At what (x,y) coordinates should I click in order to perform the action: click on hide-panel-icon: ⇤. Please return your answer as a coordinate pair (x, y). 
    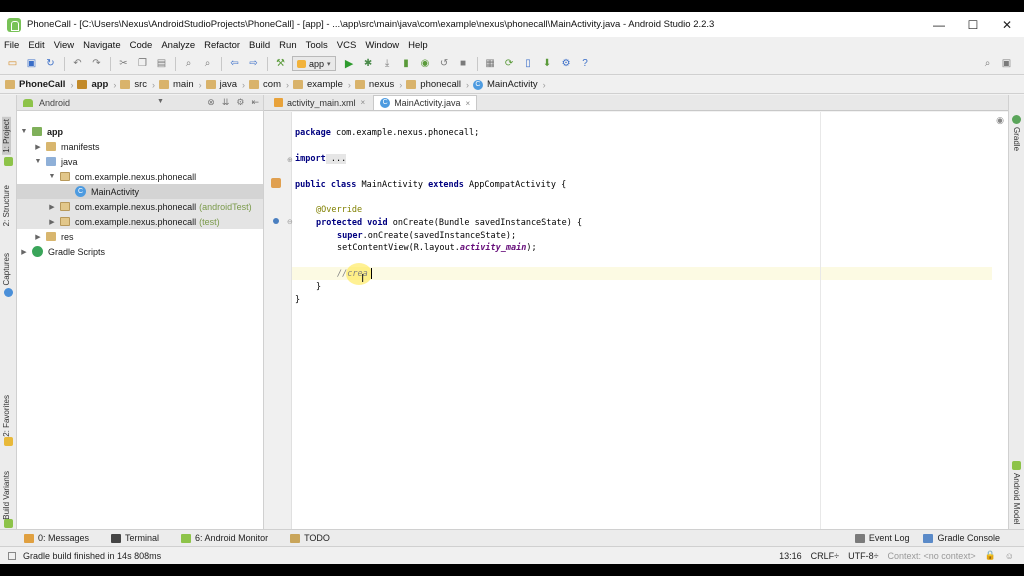
    Looking at the image, I should click on (255, 102).